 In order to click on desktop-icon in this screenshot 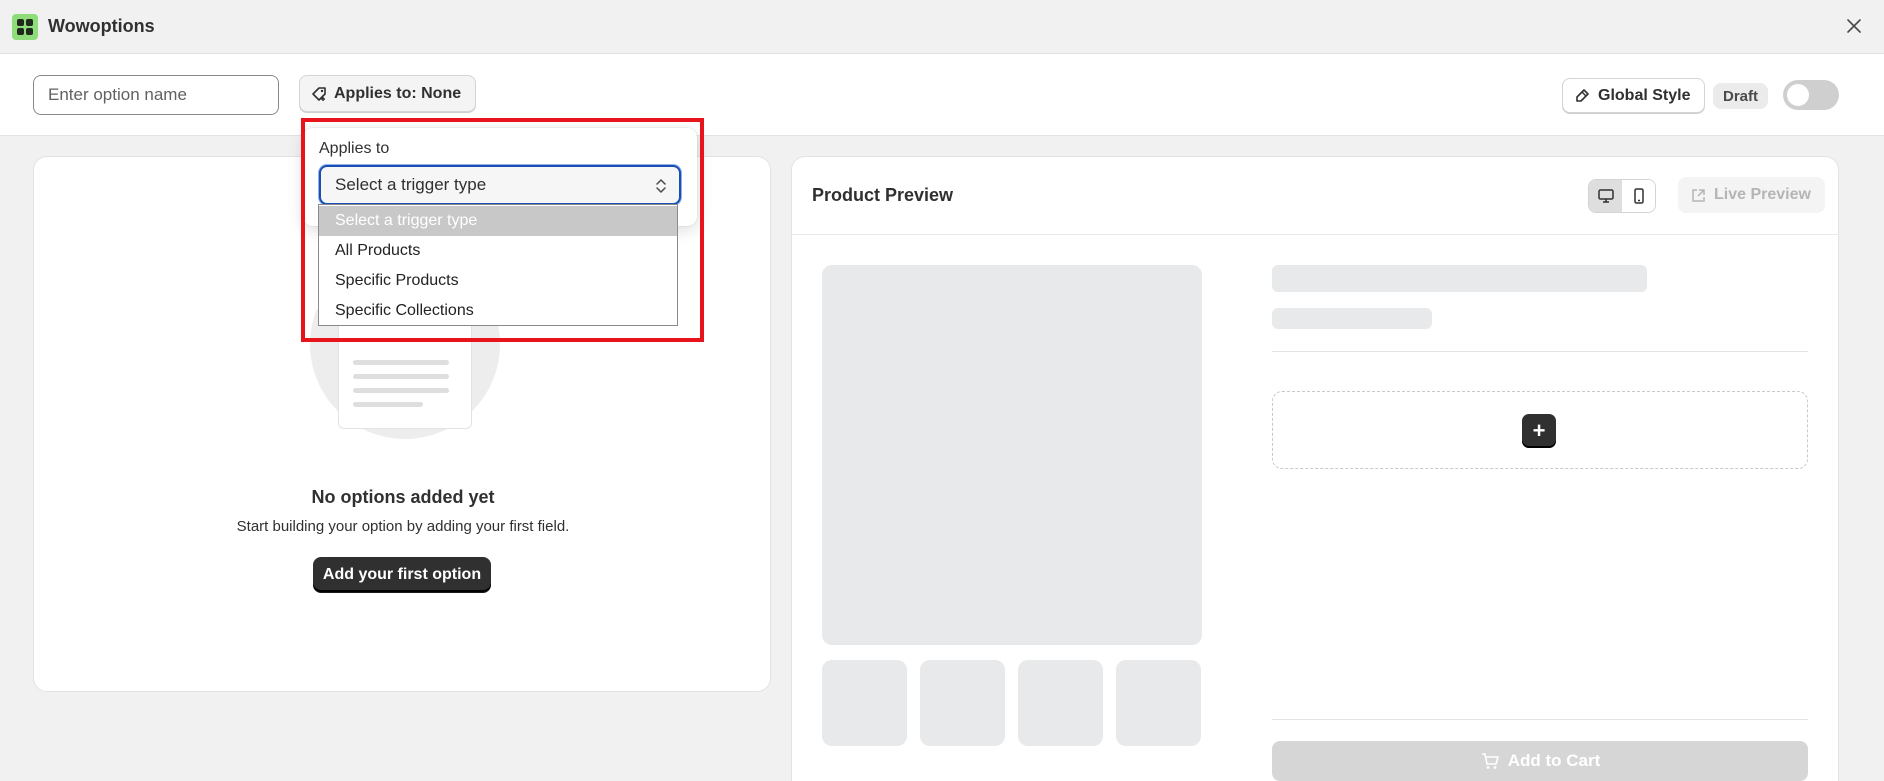, I will do `click(1605, 196)`.